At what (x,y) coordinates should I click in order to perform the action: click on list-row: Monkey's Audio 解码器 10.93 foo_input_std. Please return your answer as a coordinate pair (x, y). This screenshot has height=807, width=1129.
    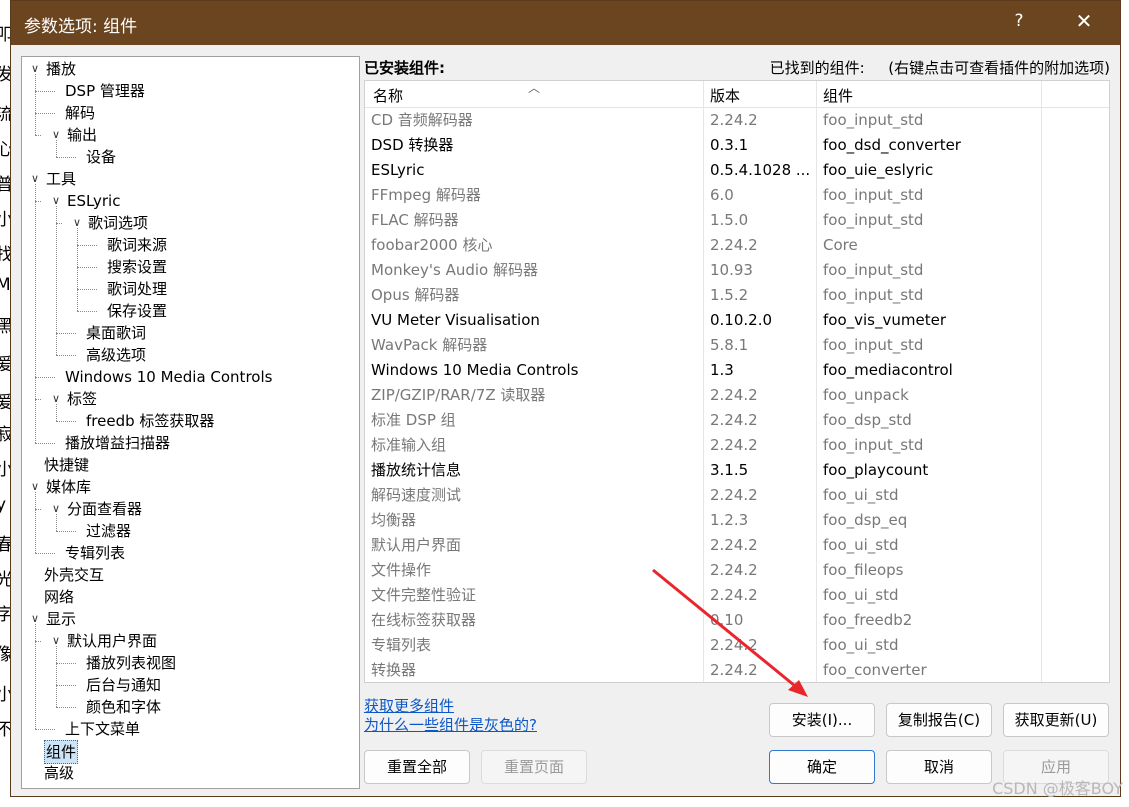
    Looking at the image, I should click on (737, 270).